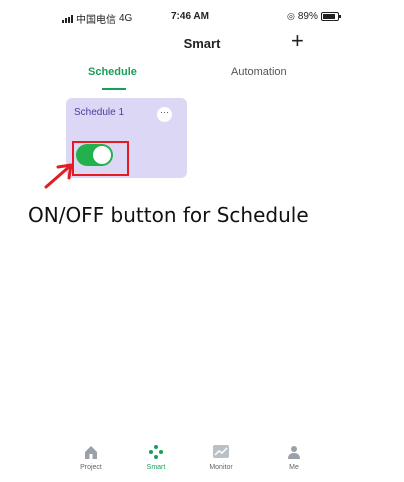 The width and height of the screenshot is (404, 482). What do you see at coordinates (91, 452) in the screenshot?
I see `home-icon` at bounding box center [91, 452].